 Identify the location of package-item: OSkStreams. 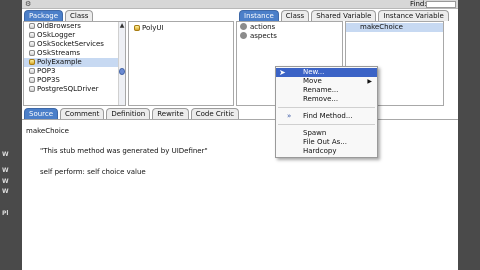
(74, 53).